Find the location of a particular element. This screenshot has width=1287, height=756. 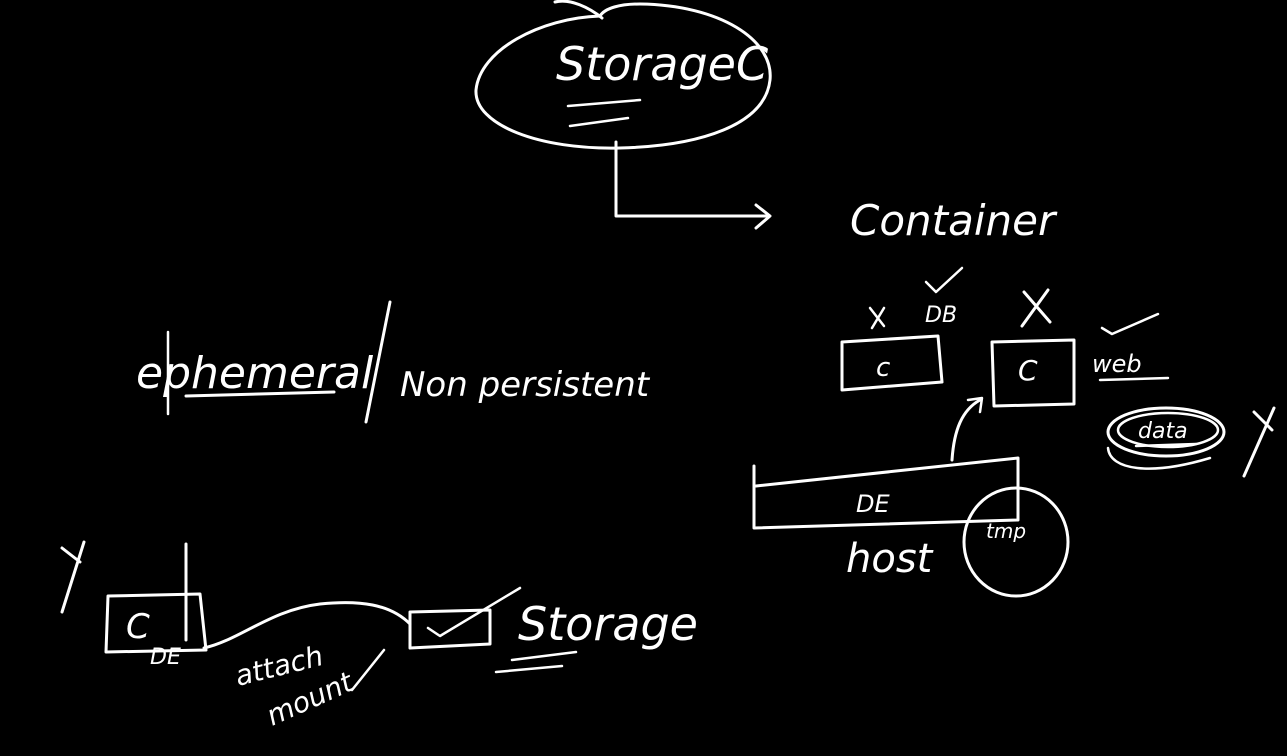

docker-engine-bottom-label: DE is located at coordinates (165, 657).